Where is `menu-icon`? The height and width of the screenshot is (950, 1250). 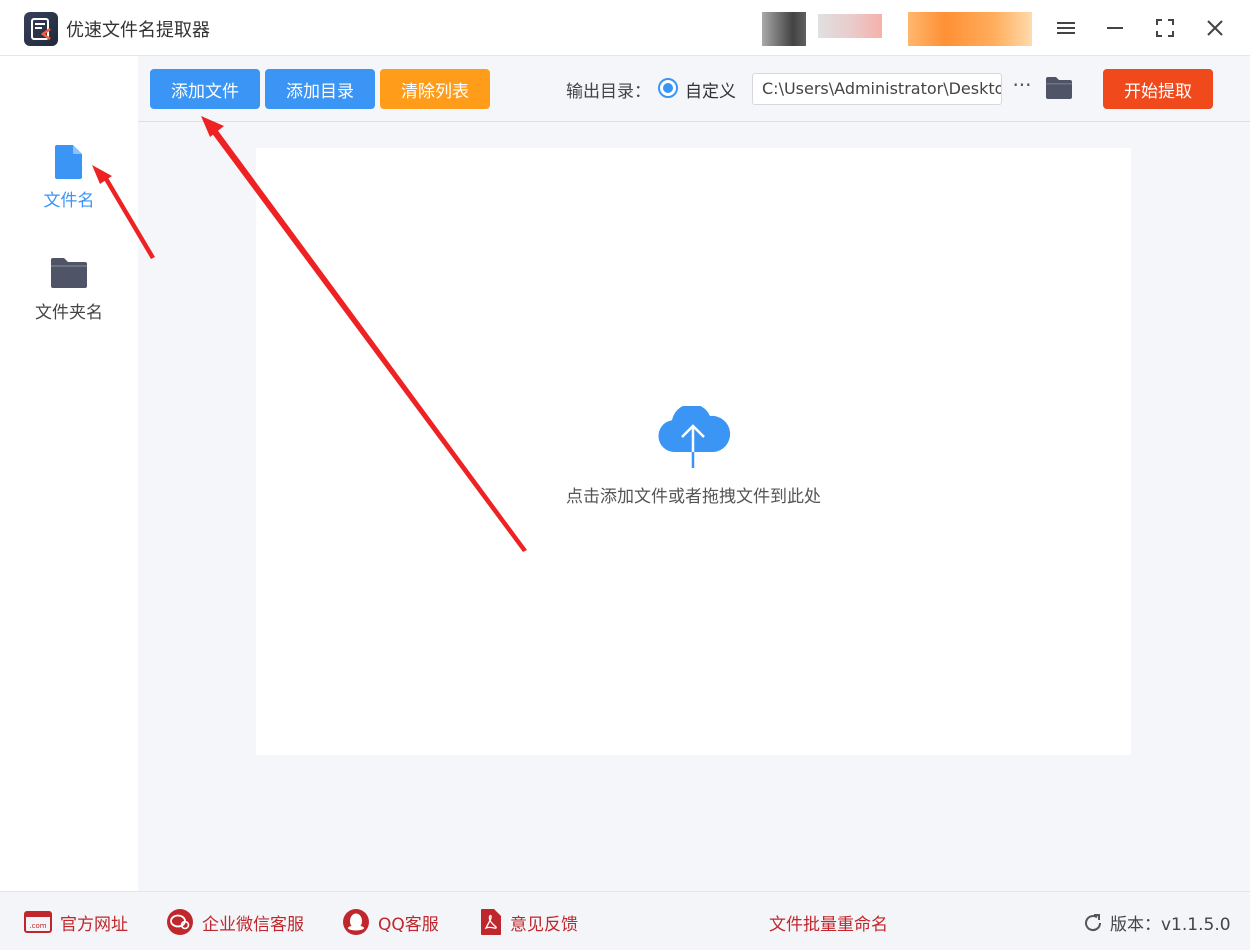 menu-icon is located at coordinates (1066, 28).